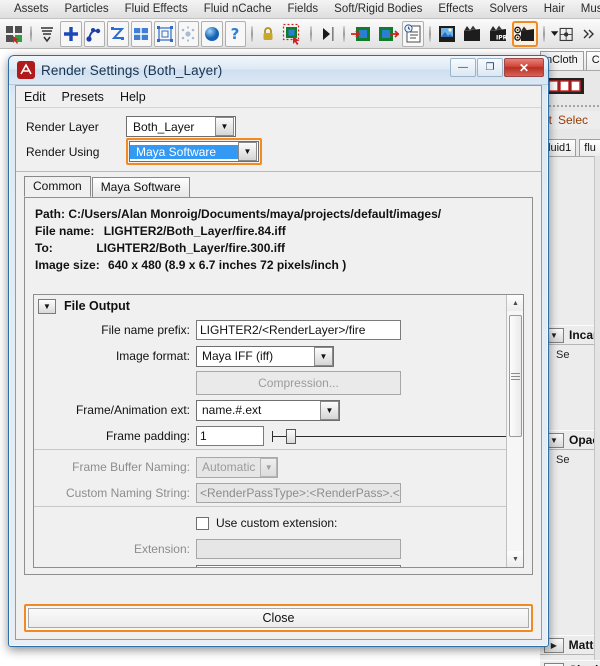 This screenshot has width=600, height=666. I want to click on right-panel-scrollbar, so click(597, 408).